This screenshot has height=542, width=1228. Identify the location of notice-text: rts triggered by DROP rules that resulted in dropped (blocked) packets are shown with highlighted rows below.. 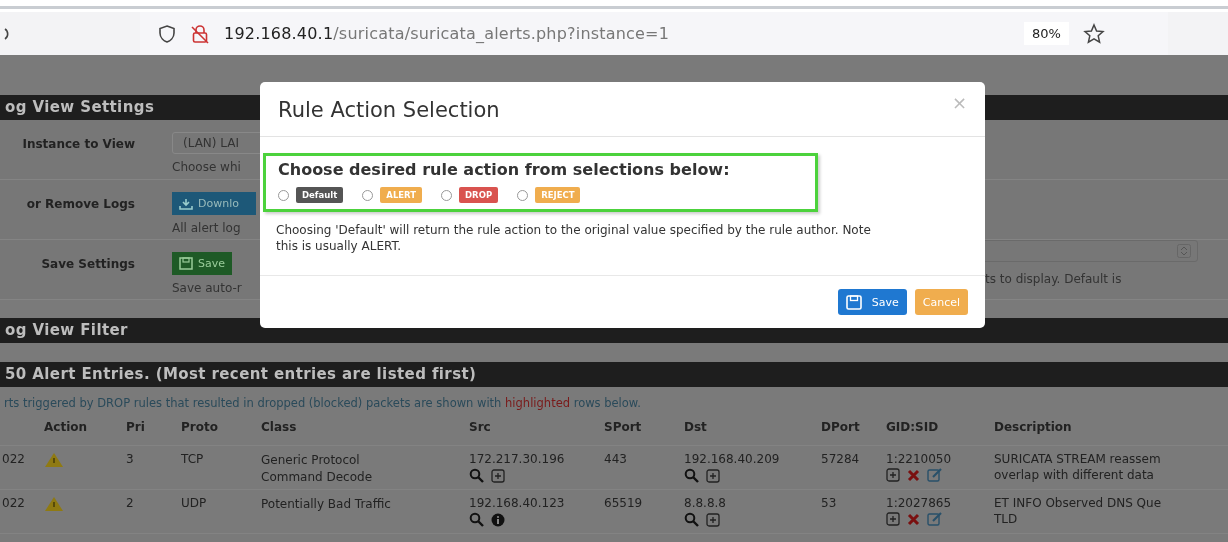
(323, 403).